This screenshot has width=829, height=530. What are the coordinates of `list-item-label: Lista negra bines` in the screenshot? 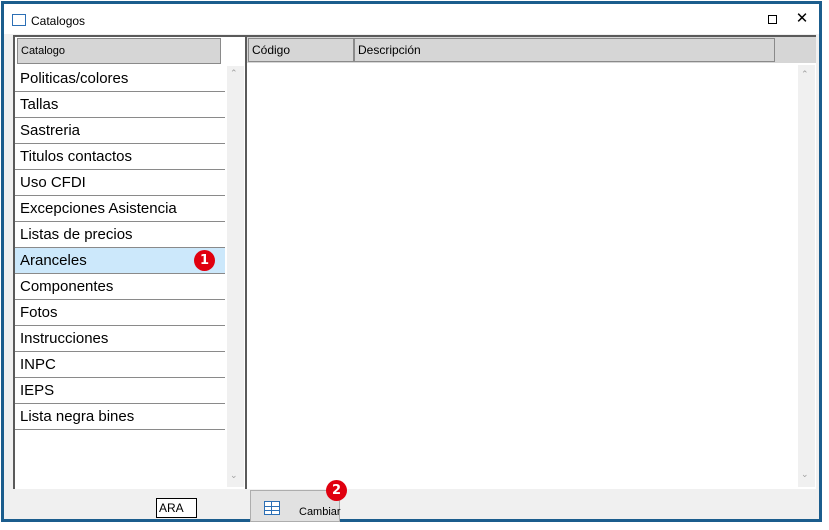 It's located at (77, 416).